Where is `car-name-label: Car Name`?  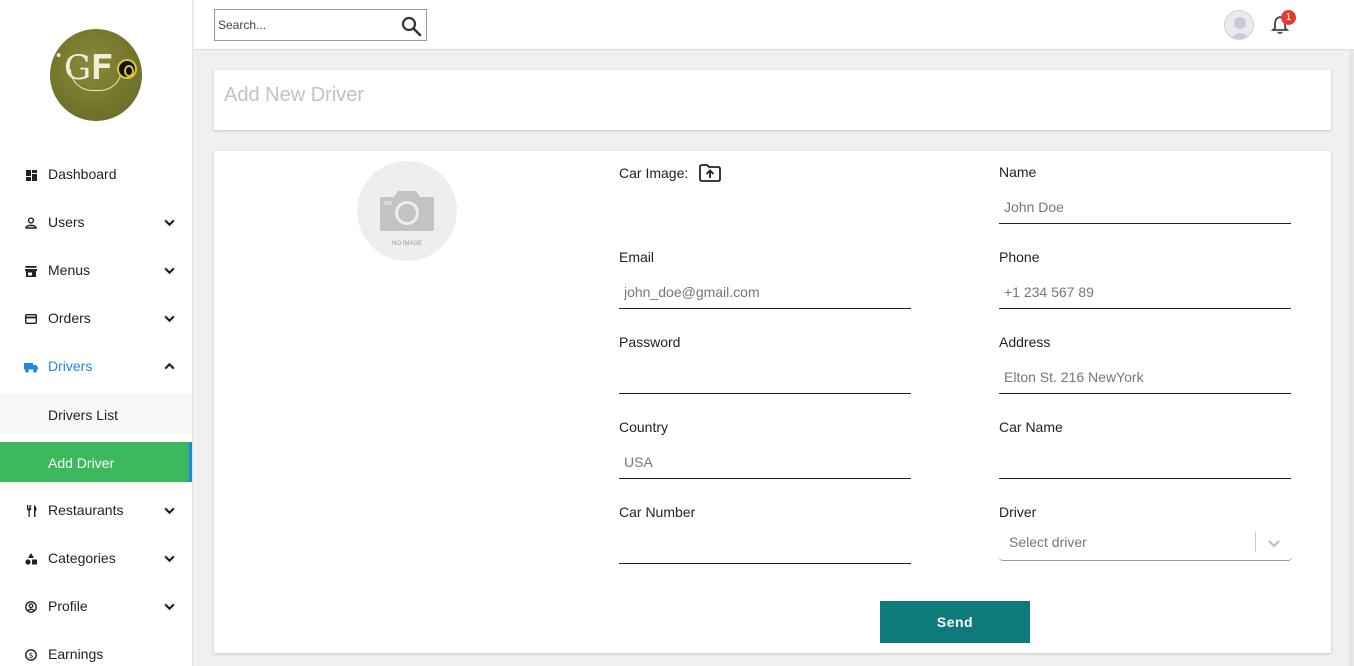
car-name-label: Car Name is located at coordinates (1031, 427).